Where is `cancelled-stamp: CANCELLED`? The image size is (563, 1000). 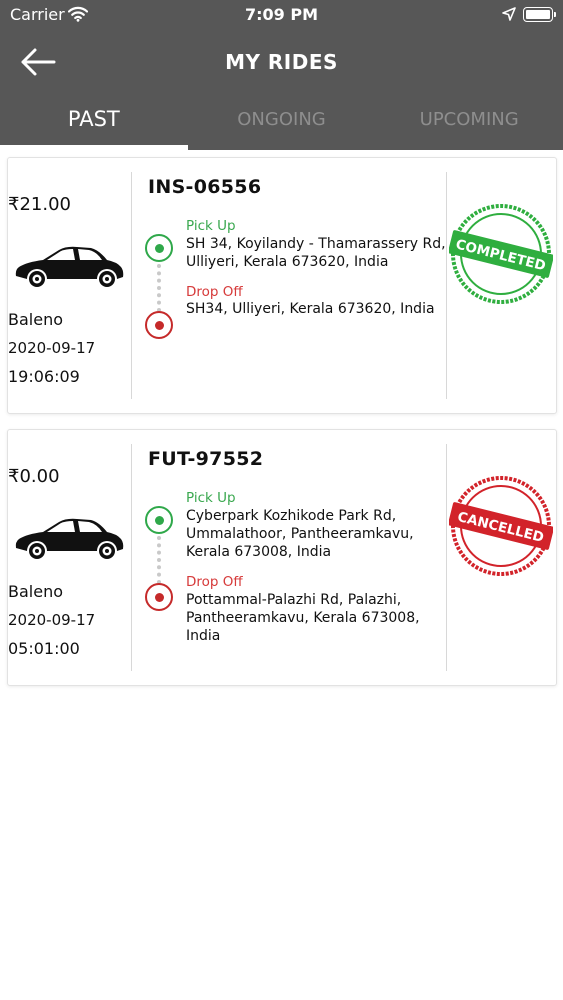 cancelled-stamp: CANCELLED is located at coordinates (501, 526).